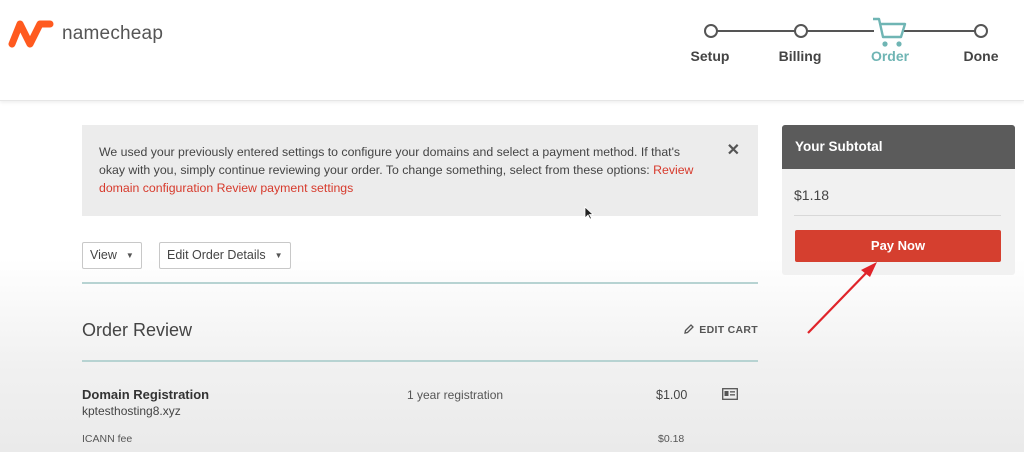 The height and width of the screenshot is (452, 1024). Describe the element at coordinates (589, 213) in the screenshot. I see `mouse-cursor-icon` at that location.